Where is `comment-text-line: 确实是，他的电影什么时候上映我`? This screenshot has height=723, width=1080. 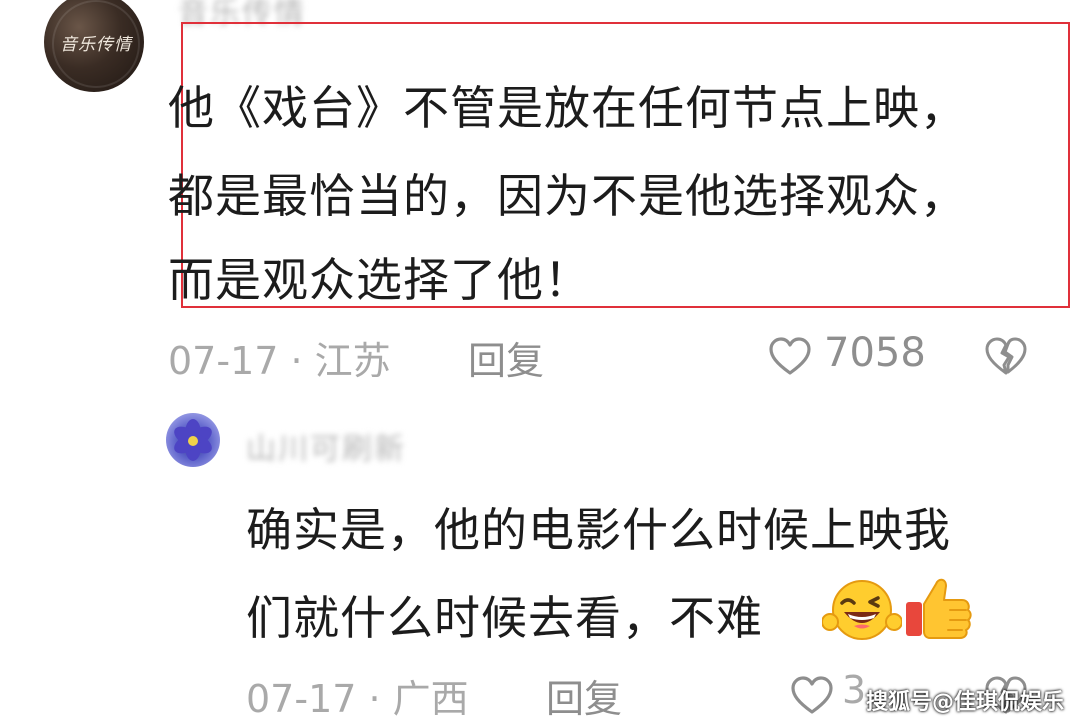
comment-text-line: 确实是，他的电影什么时候上映我 is located at coordinates (598, 530).